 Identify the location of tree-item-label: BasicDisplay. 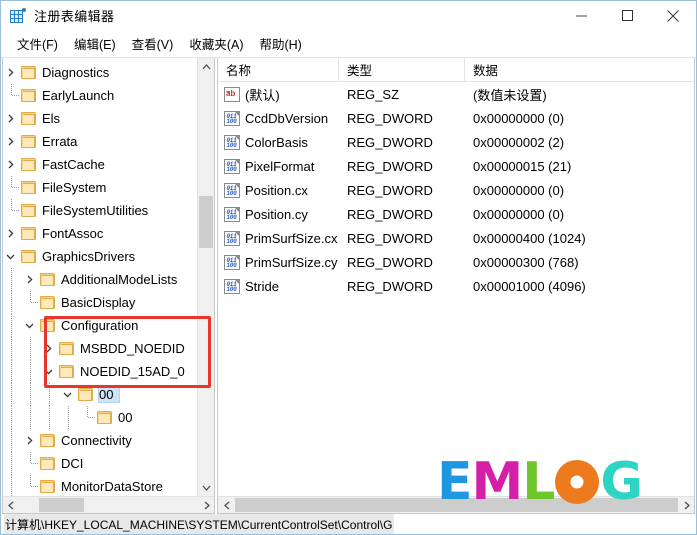
(98, 302).